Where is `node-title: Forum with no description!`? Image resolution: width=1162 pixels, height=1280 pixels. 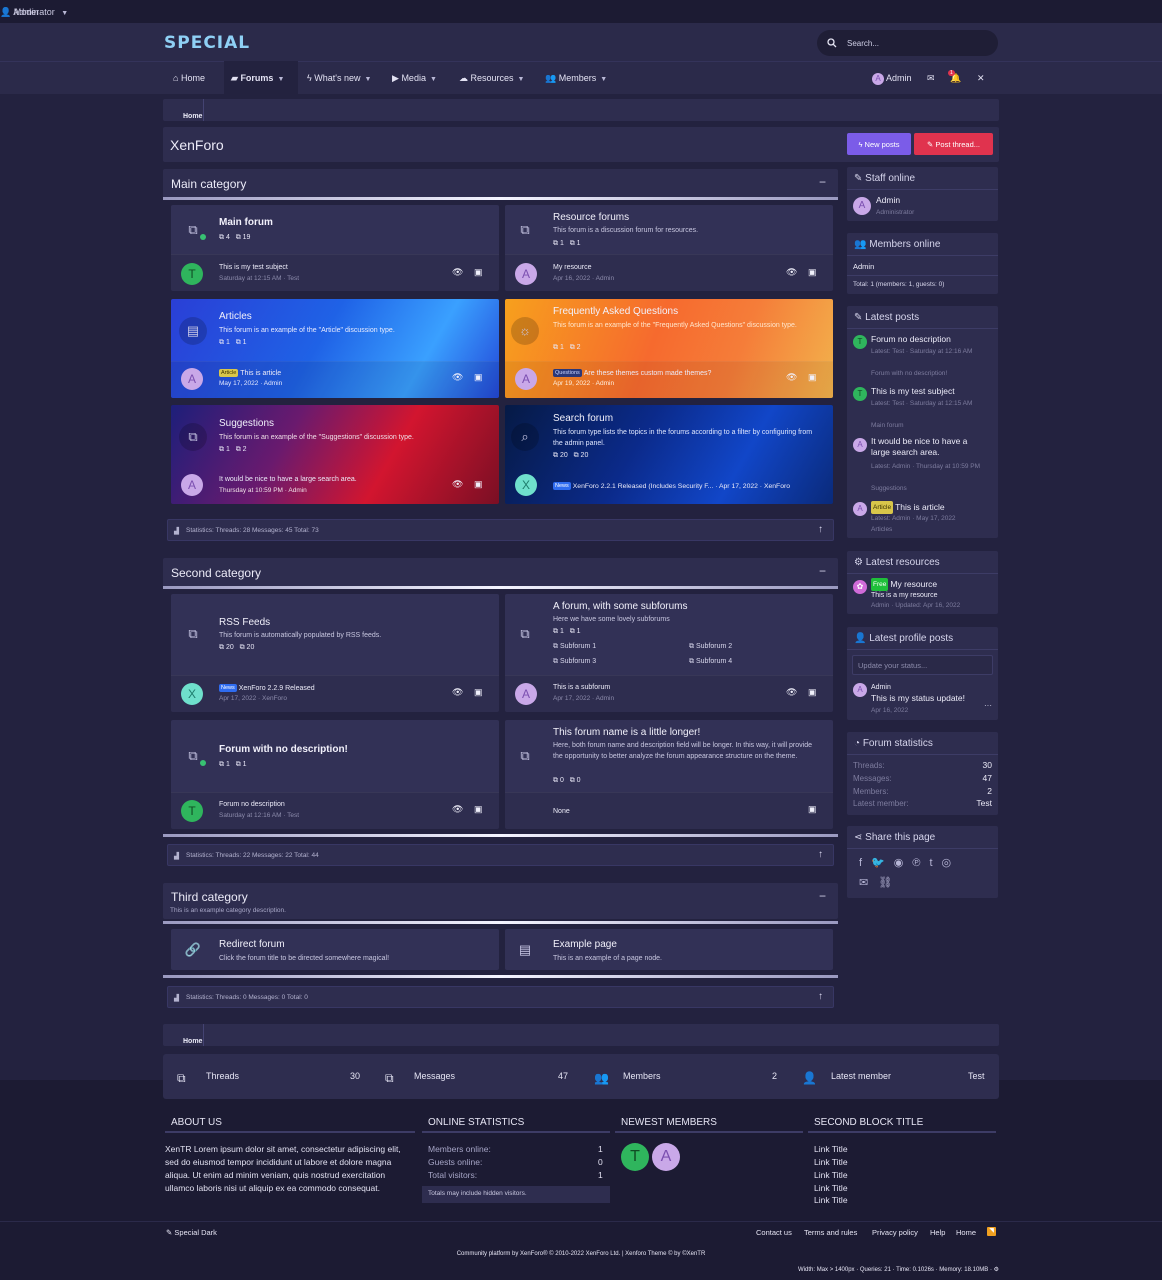 node-title: Forum with no description! is located at coordinates (283, 749).